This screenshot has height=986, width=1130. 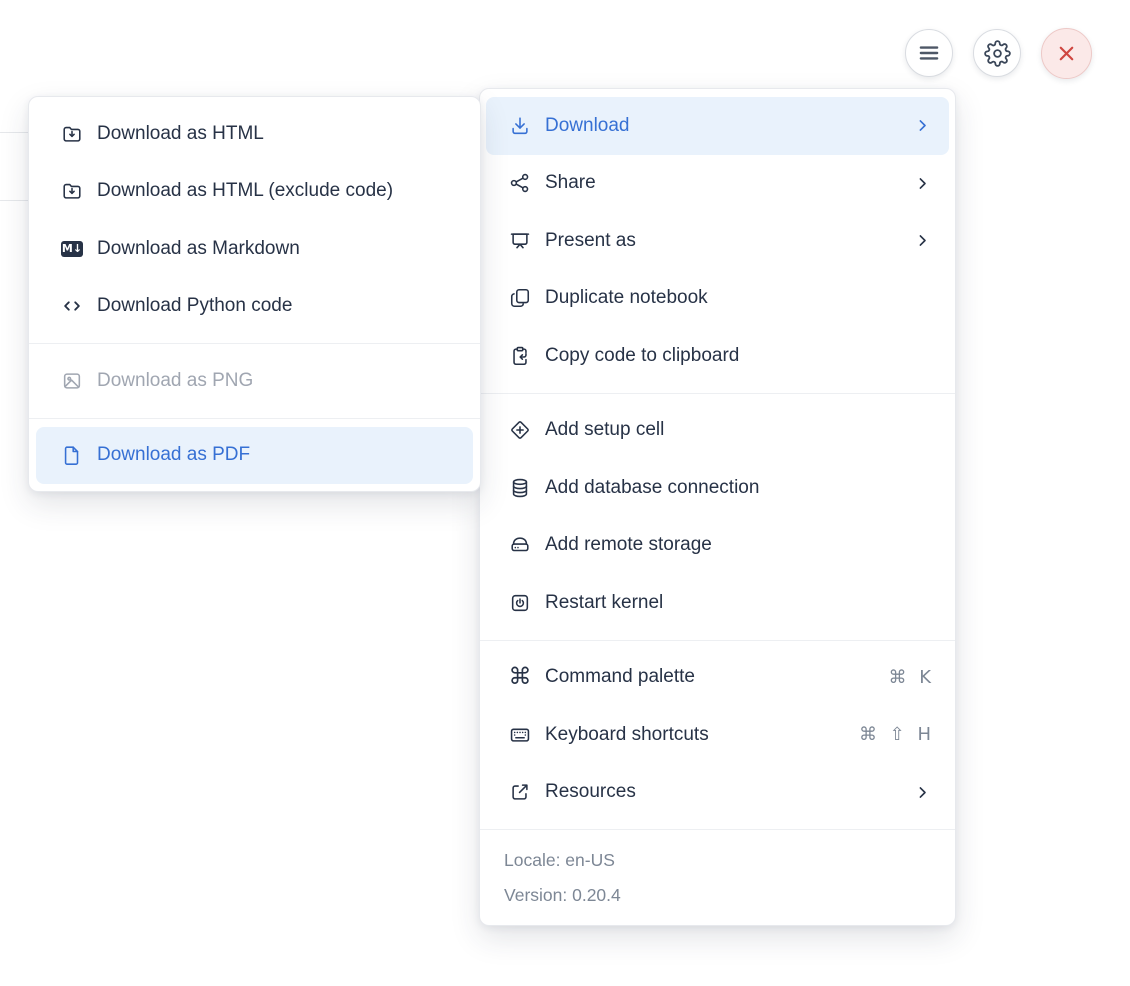 I want to click on storage-icon, so click(x=520, y=545).